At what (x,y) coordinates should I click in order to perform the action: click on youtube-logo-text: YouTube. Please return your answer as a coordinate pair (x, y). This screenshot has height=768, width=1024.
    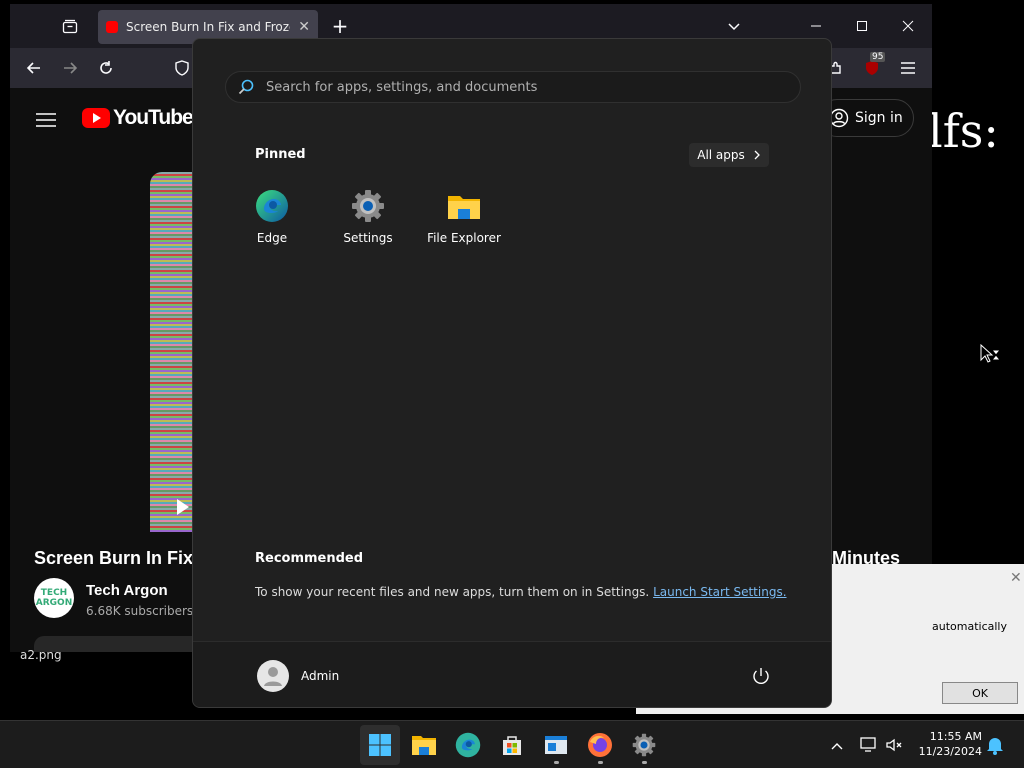
    Looking at the image, I should click on (153, 117).